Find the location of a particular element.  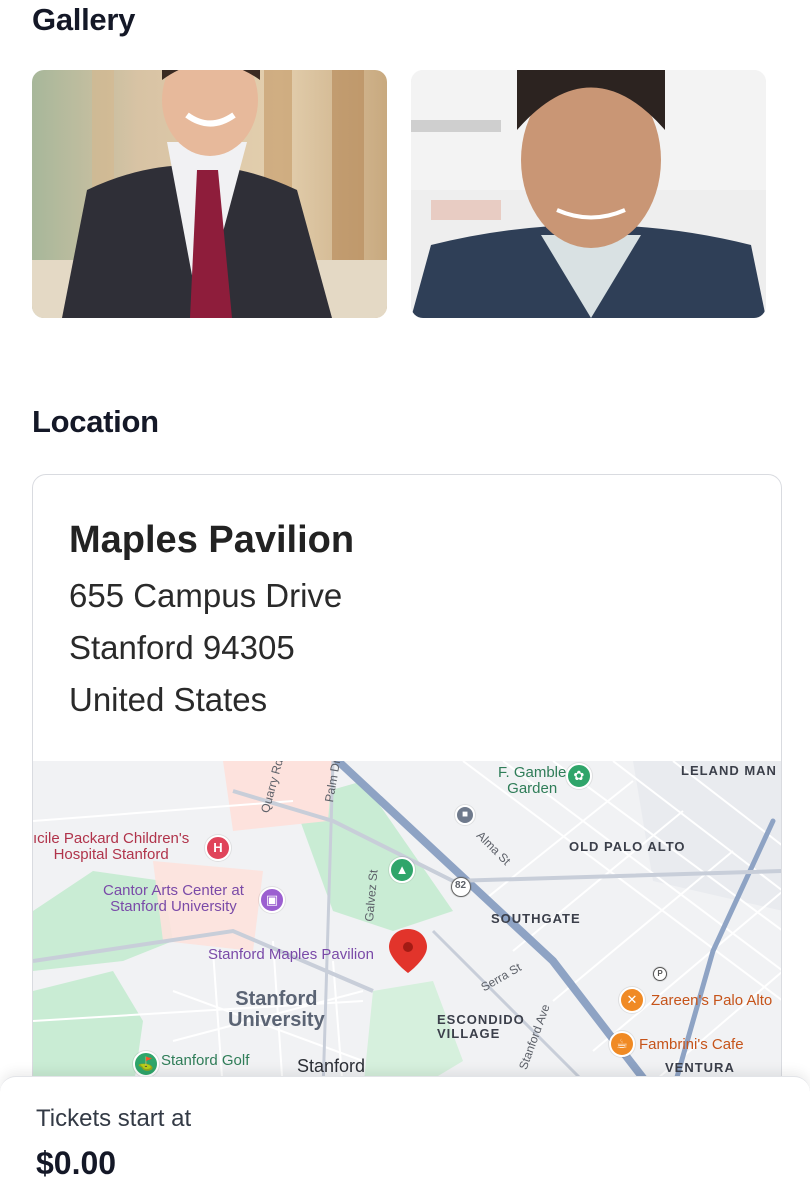

location-heading: Location is located at coordinates (95, 421).